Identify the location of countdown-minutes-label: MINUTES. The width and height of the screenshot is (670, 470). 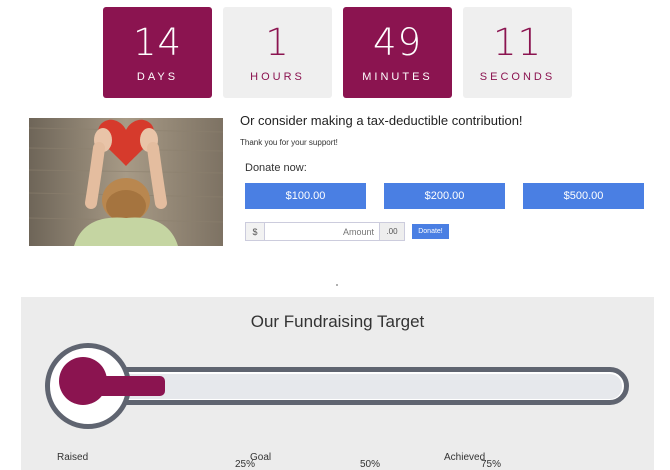
(397, 76).